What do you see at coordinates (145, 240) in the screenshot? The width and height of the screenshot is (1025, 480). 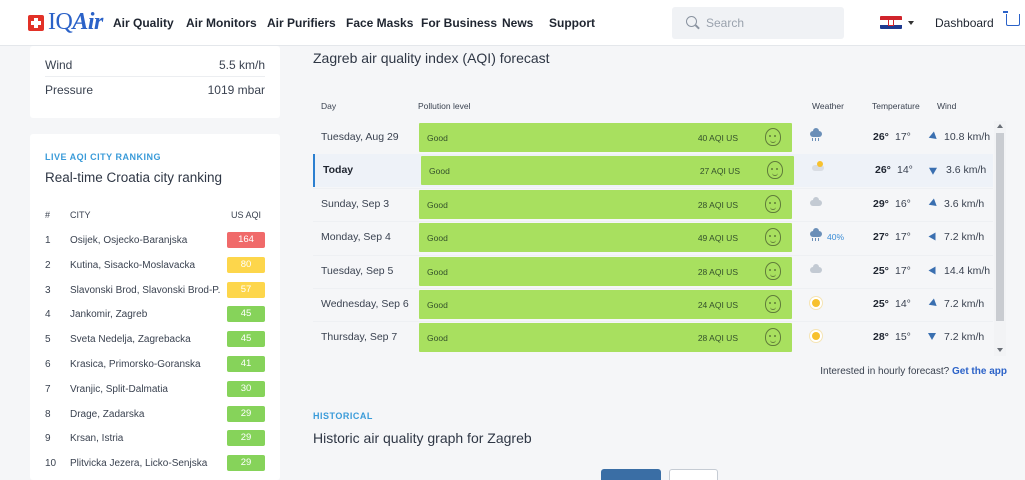 I see `ranking-city: Osijek, Osjecko-Baranjska` at bounding box center [145, 240].